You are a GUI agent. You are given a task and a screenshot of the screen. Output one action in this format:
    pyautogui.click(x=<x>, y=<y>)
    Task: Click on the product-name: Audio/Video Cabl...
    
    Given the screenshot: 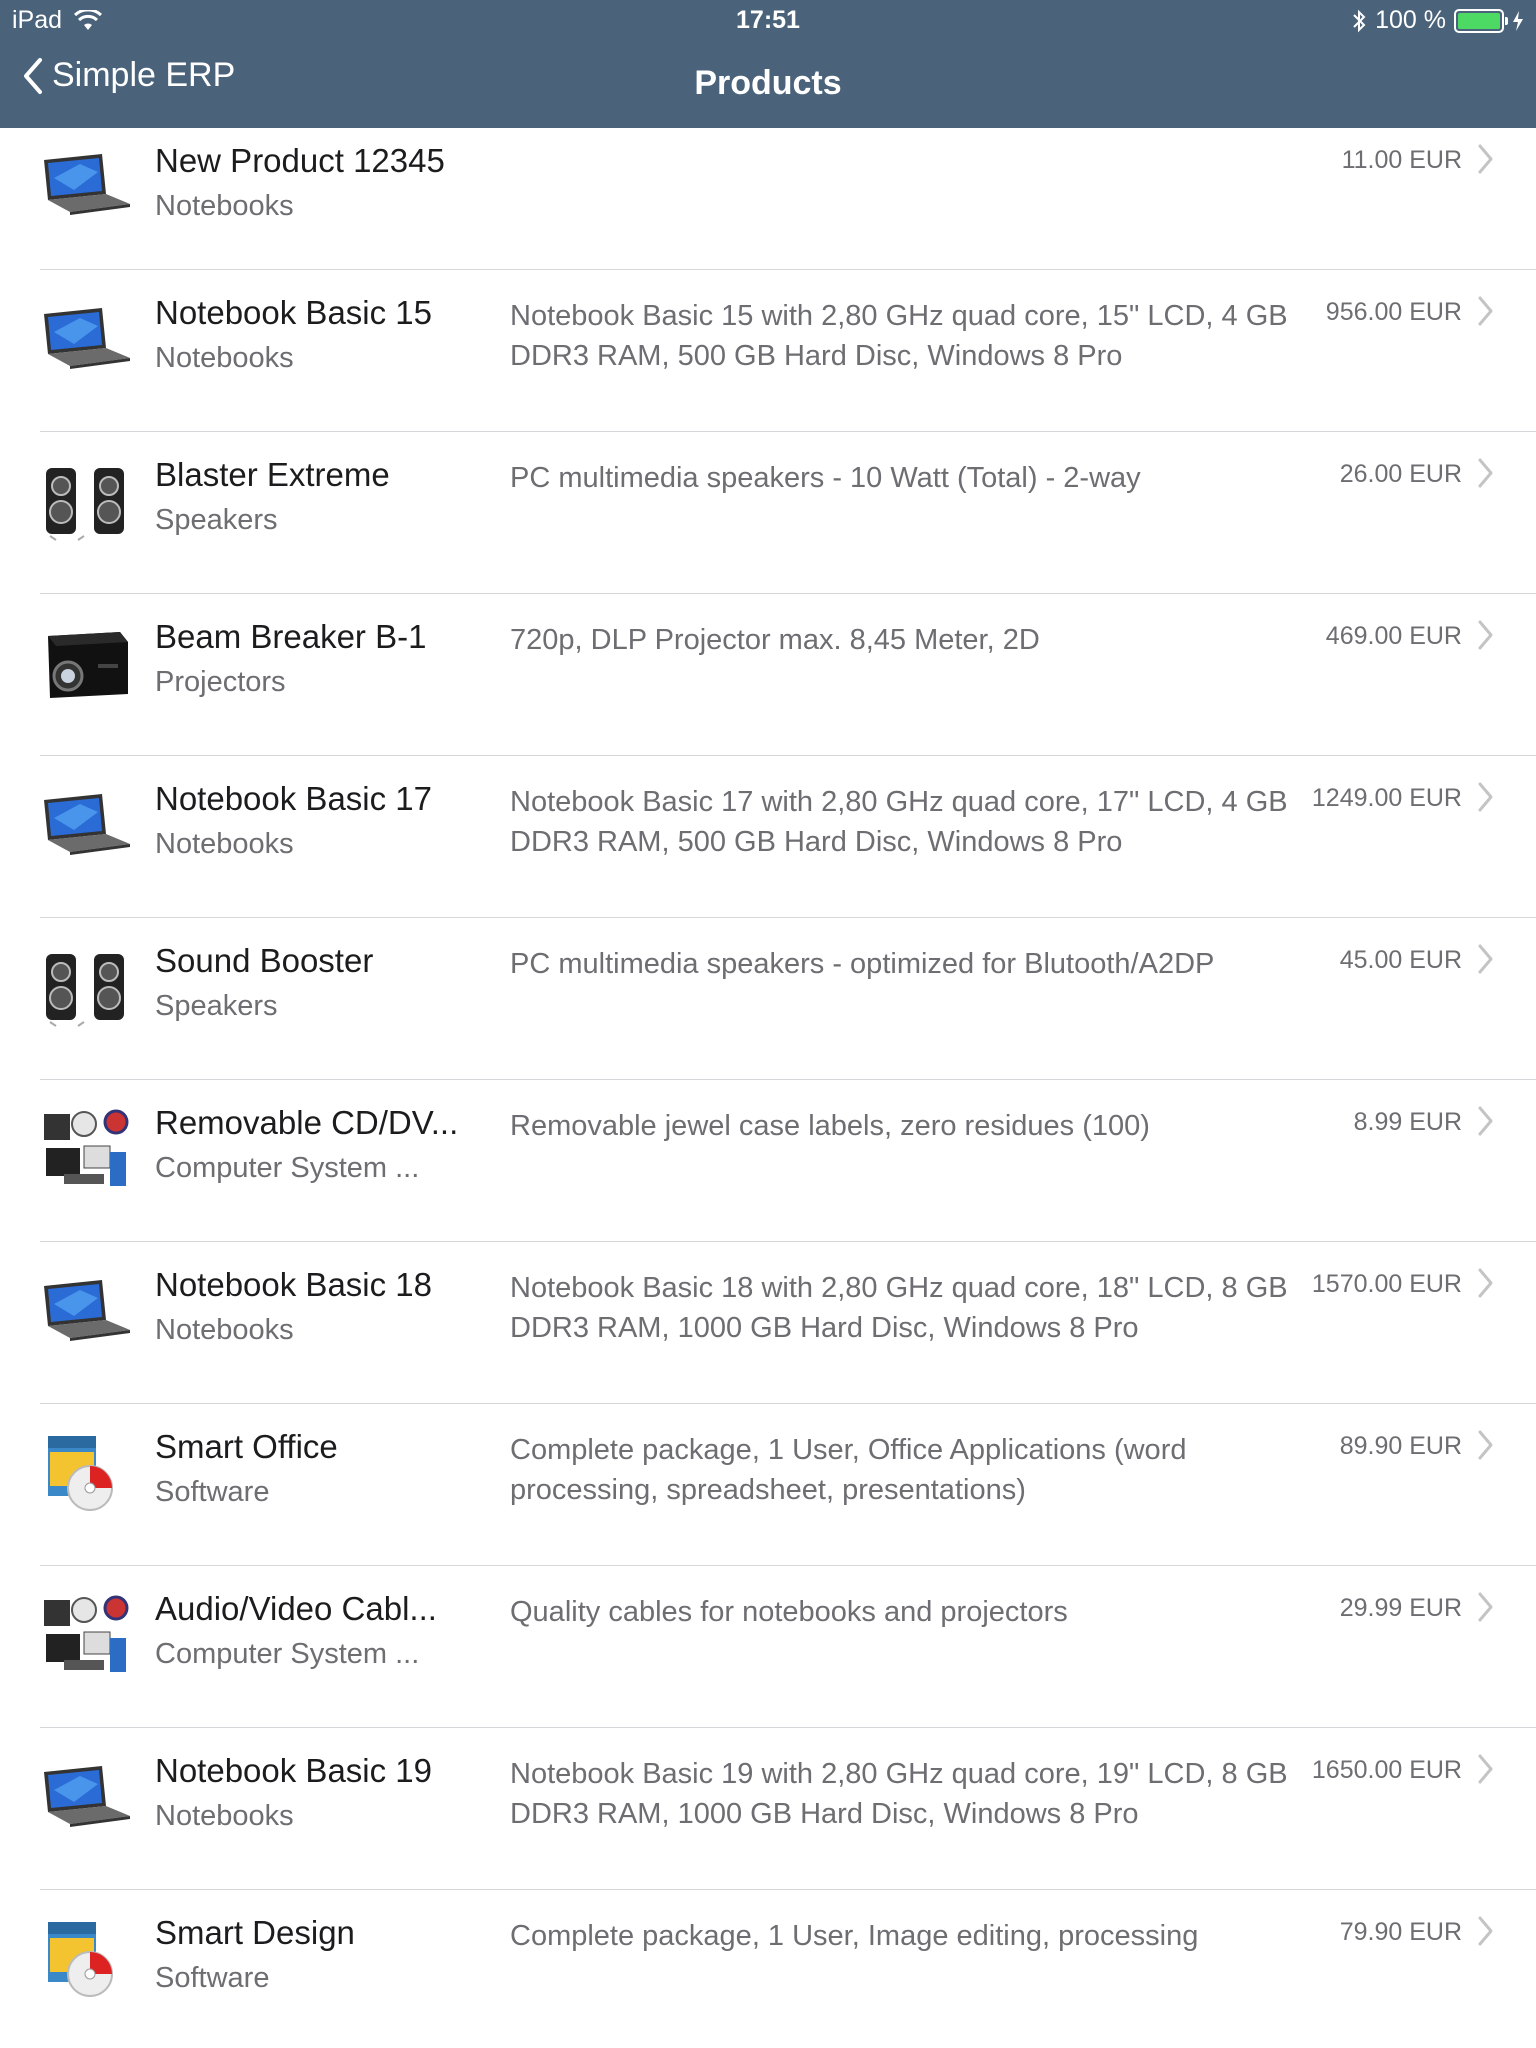 What is the action you would take?
    pyautogui.click(x=296, y=1608)
    